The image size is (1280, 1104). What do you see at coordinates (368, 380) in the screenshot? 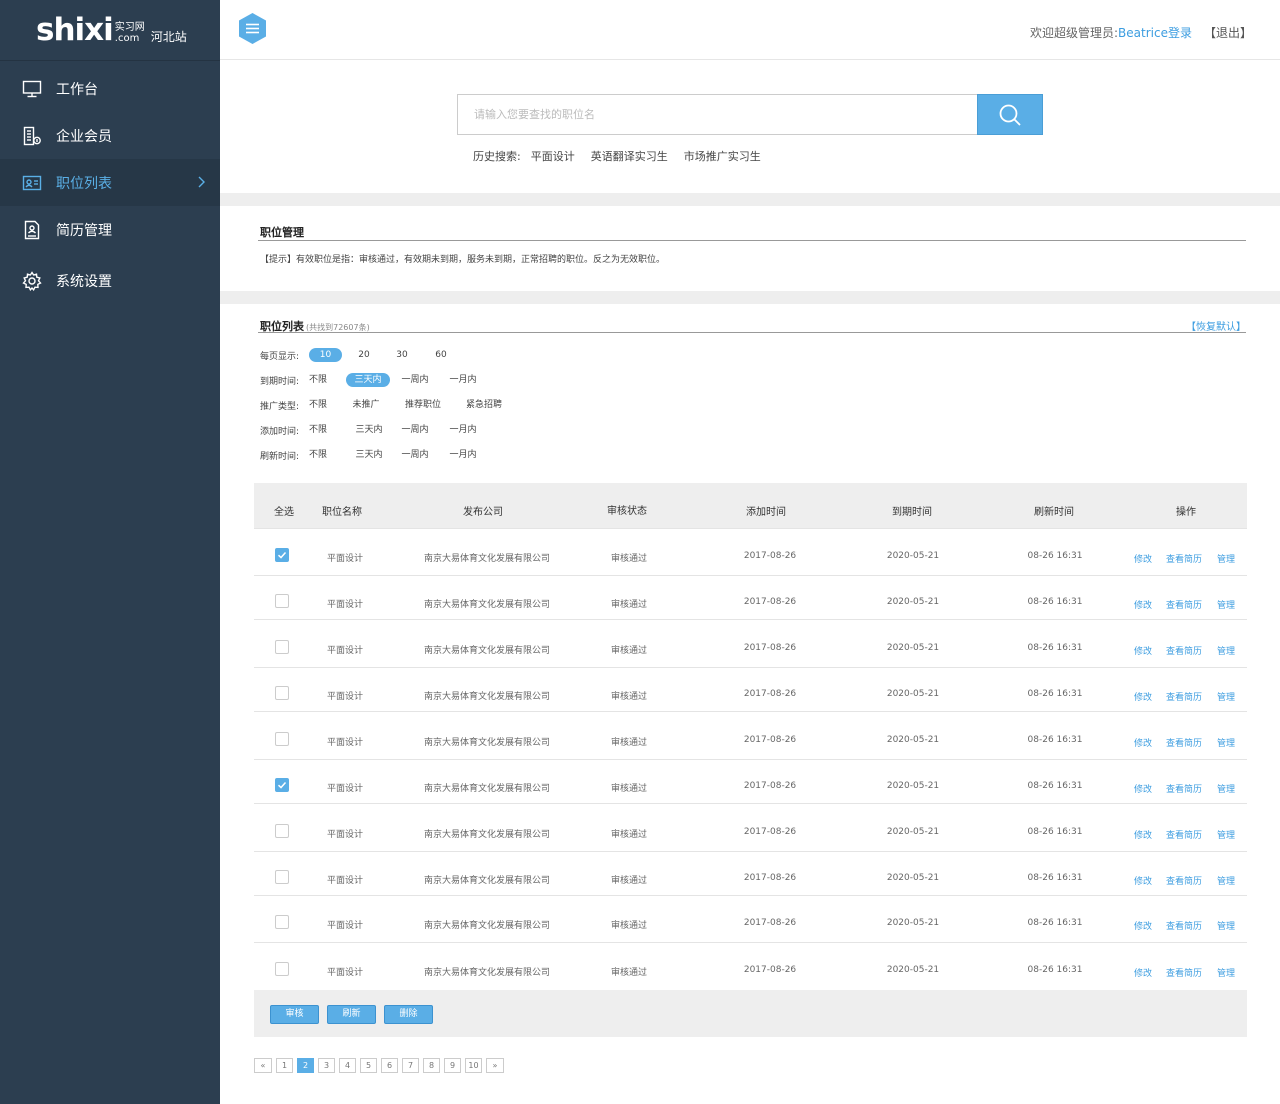
I see `filter-option-selected: 三天内` at bounding box center [368, 380].